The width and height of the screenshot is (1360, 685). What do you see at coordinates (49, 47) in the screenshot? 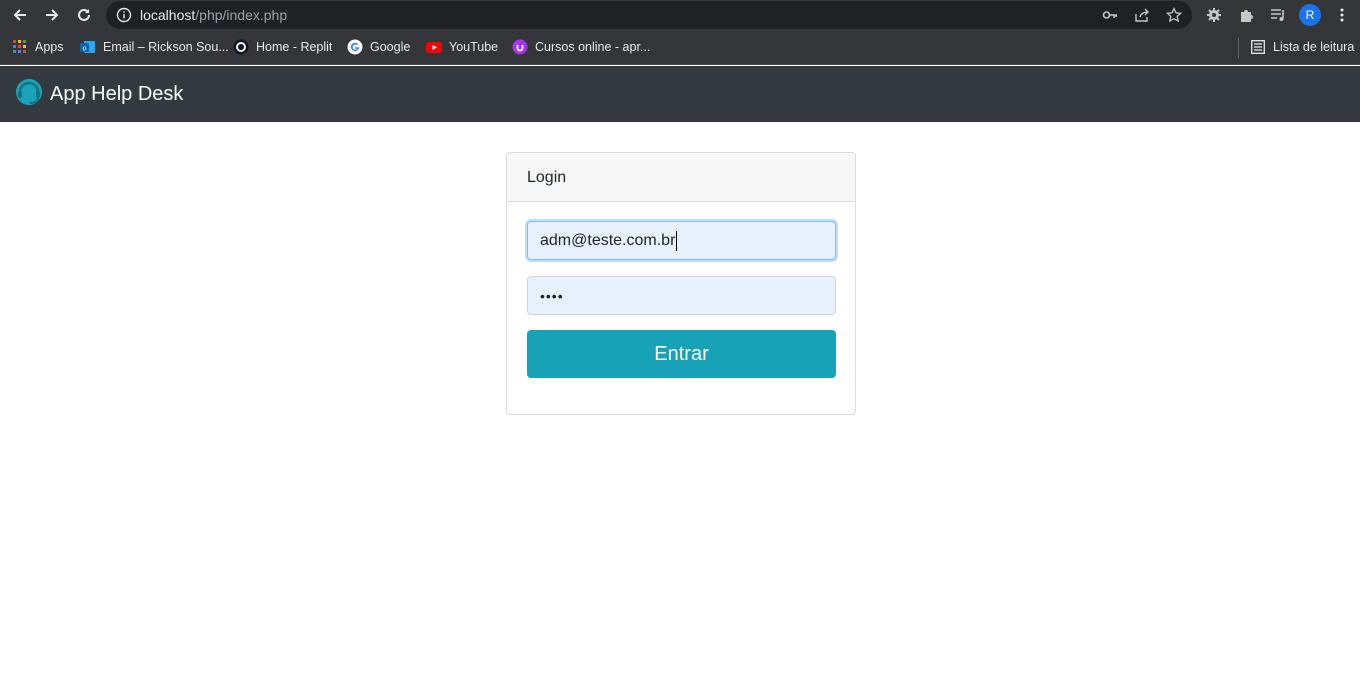
I see `bookmark-label: Apps` at bounding box center [49, 47].